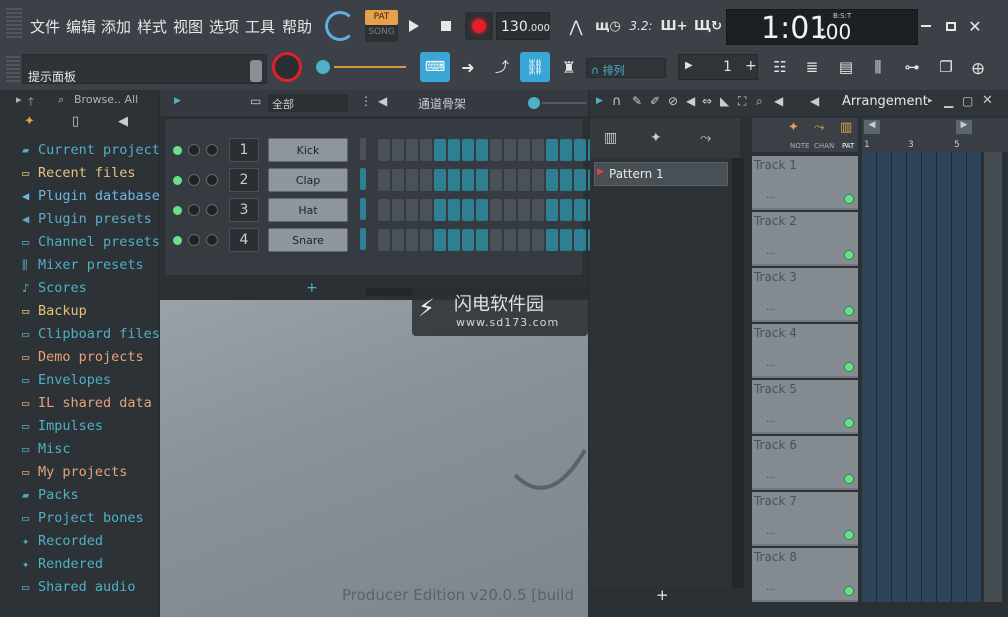 The height and width of the screenshot is (617, 1008). What do you see at coordinates (912, 67) in the screenshot?
I see `plugin-picker-button: ⊶` at bounding box center [912, 67].